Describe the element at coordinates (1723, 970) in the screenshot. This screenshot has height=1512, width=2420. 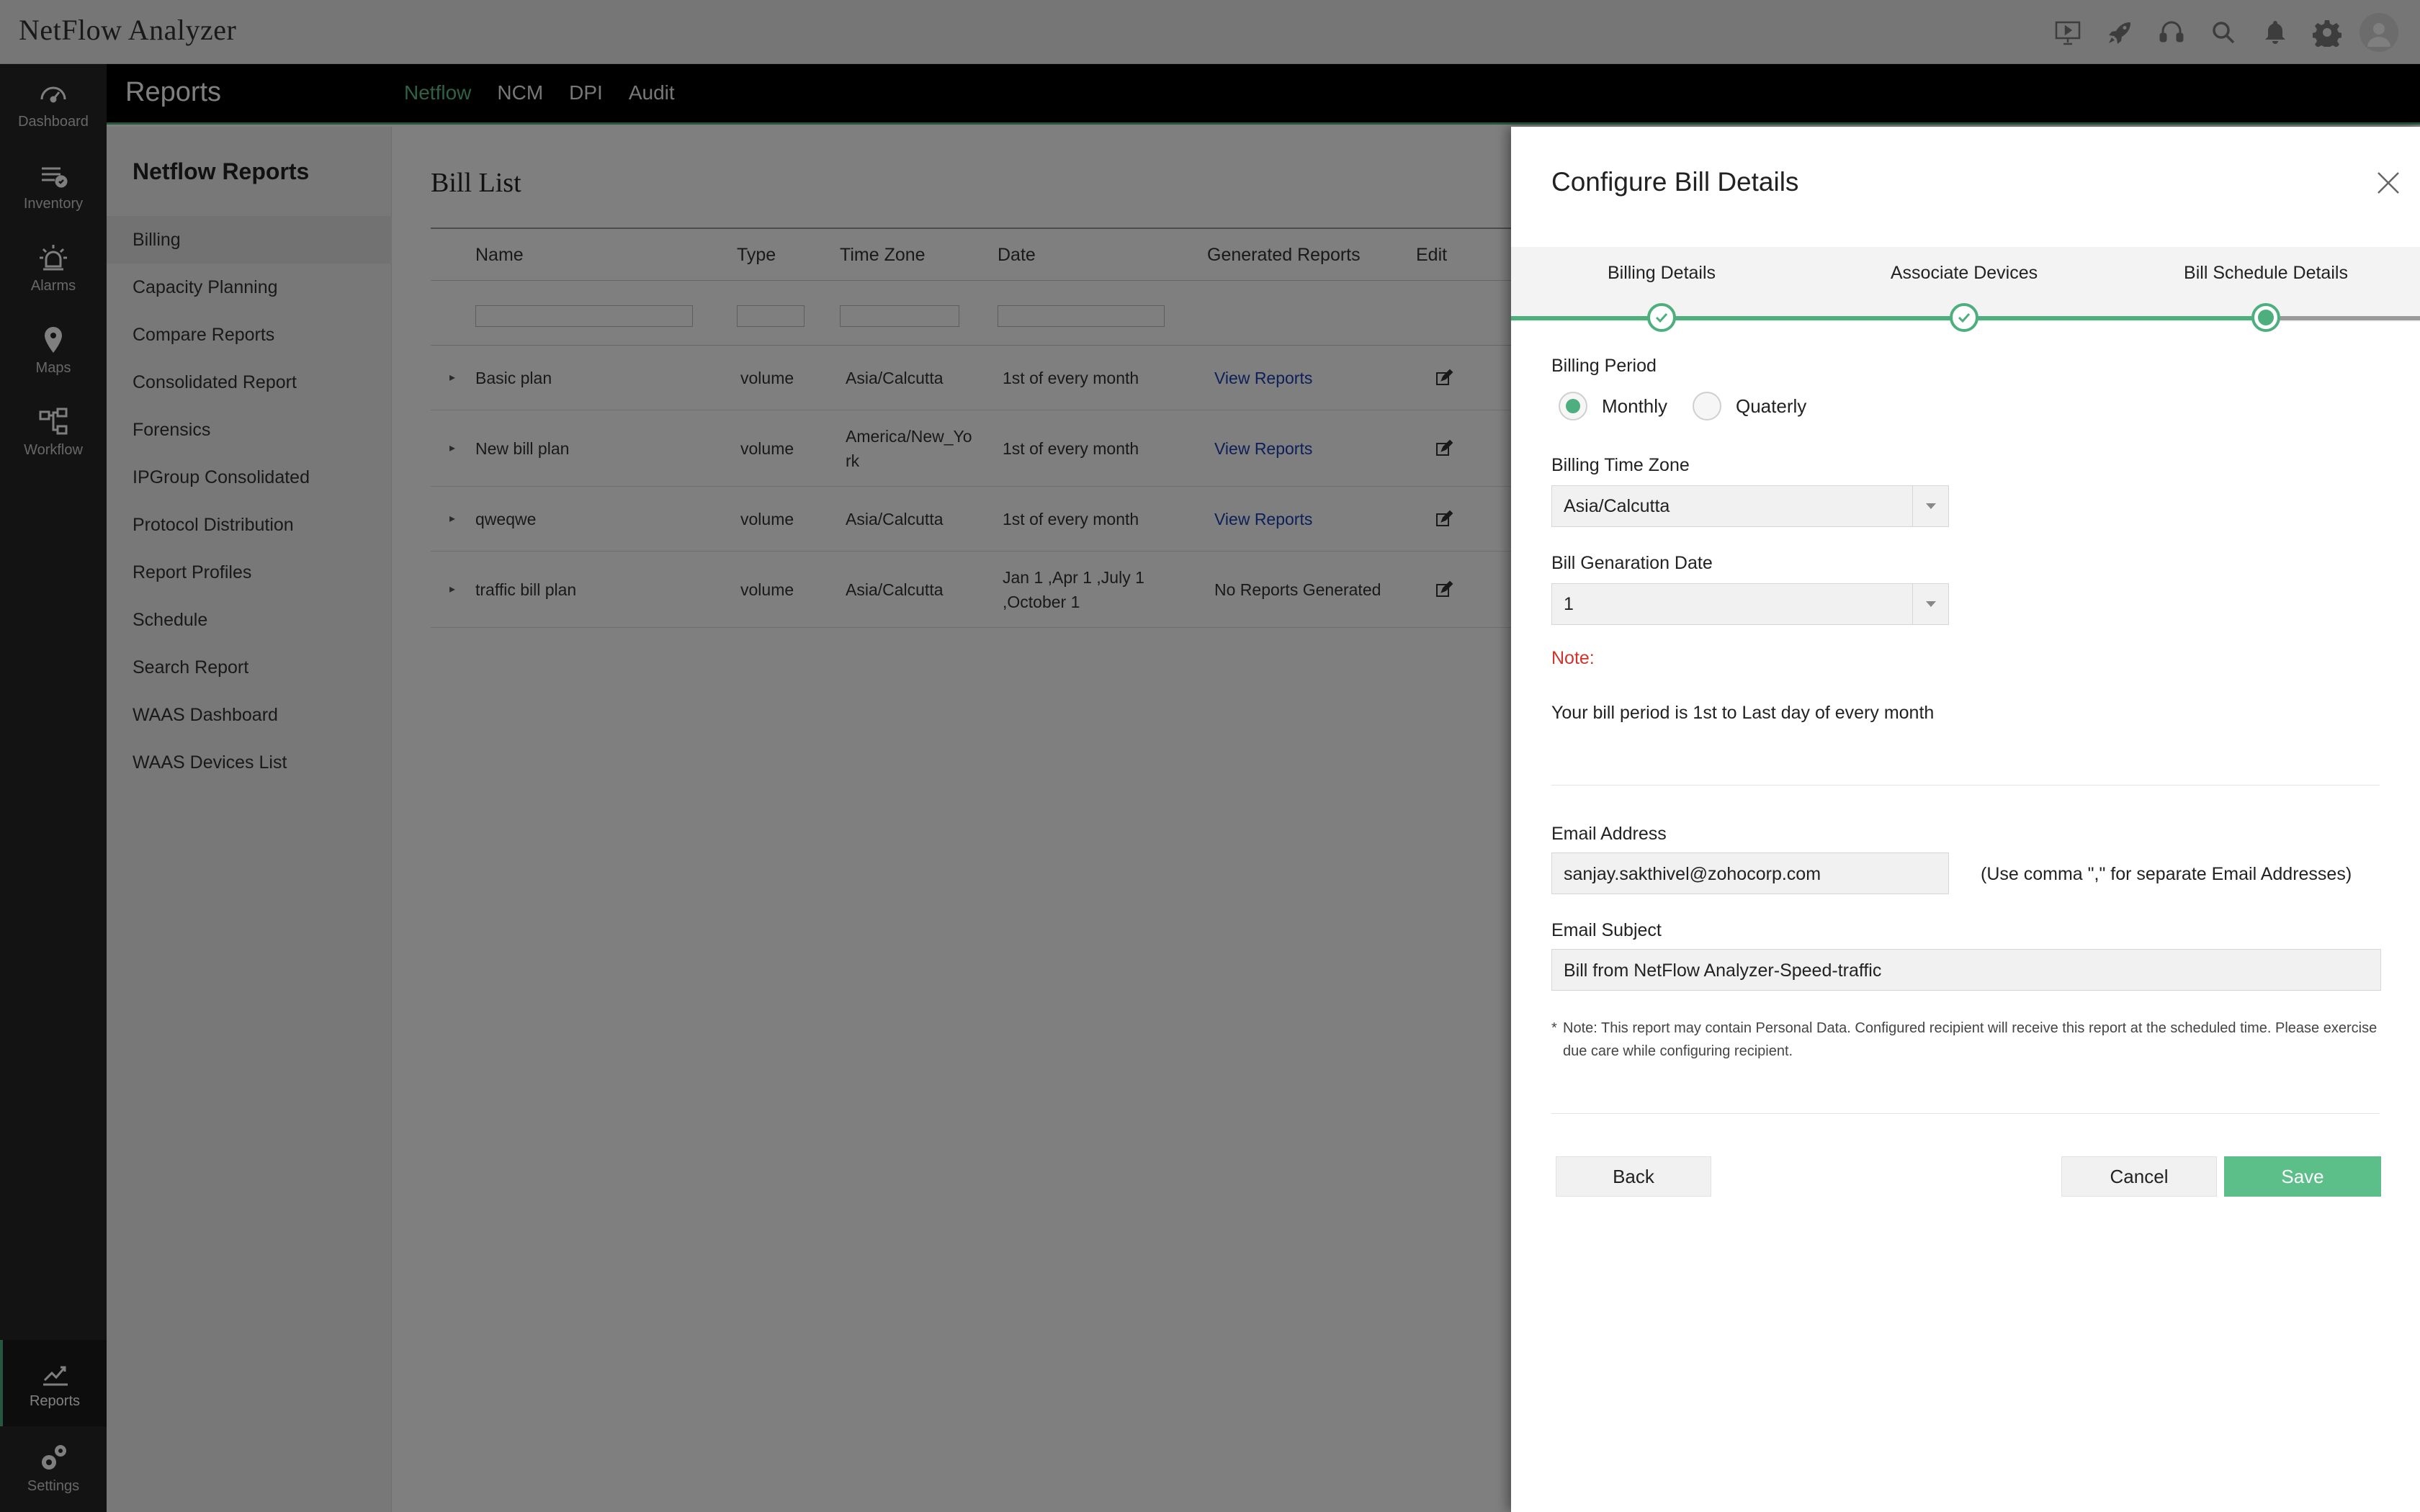
I see `email-subject-value: Bill from NetFlow Analyzer-Speed-traffic` at that location.